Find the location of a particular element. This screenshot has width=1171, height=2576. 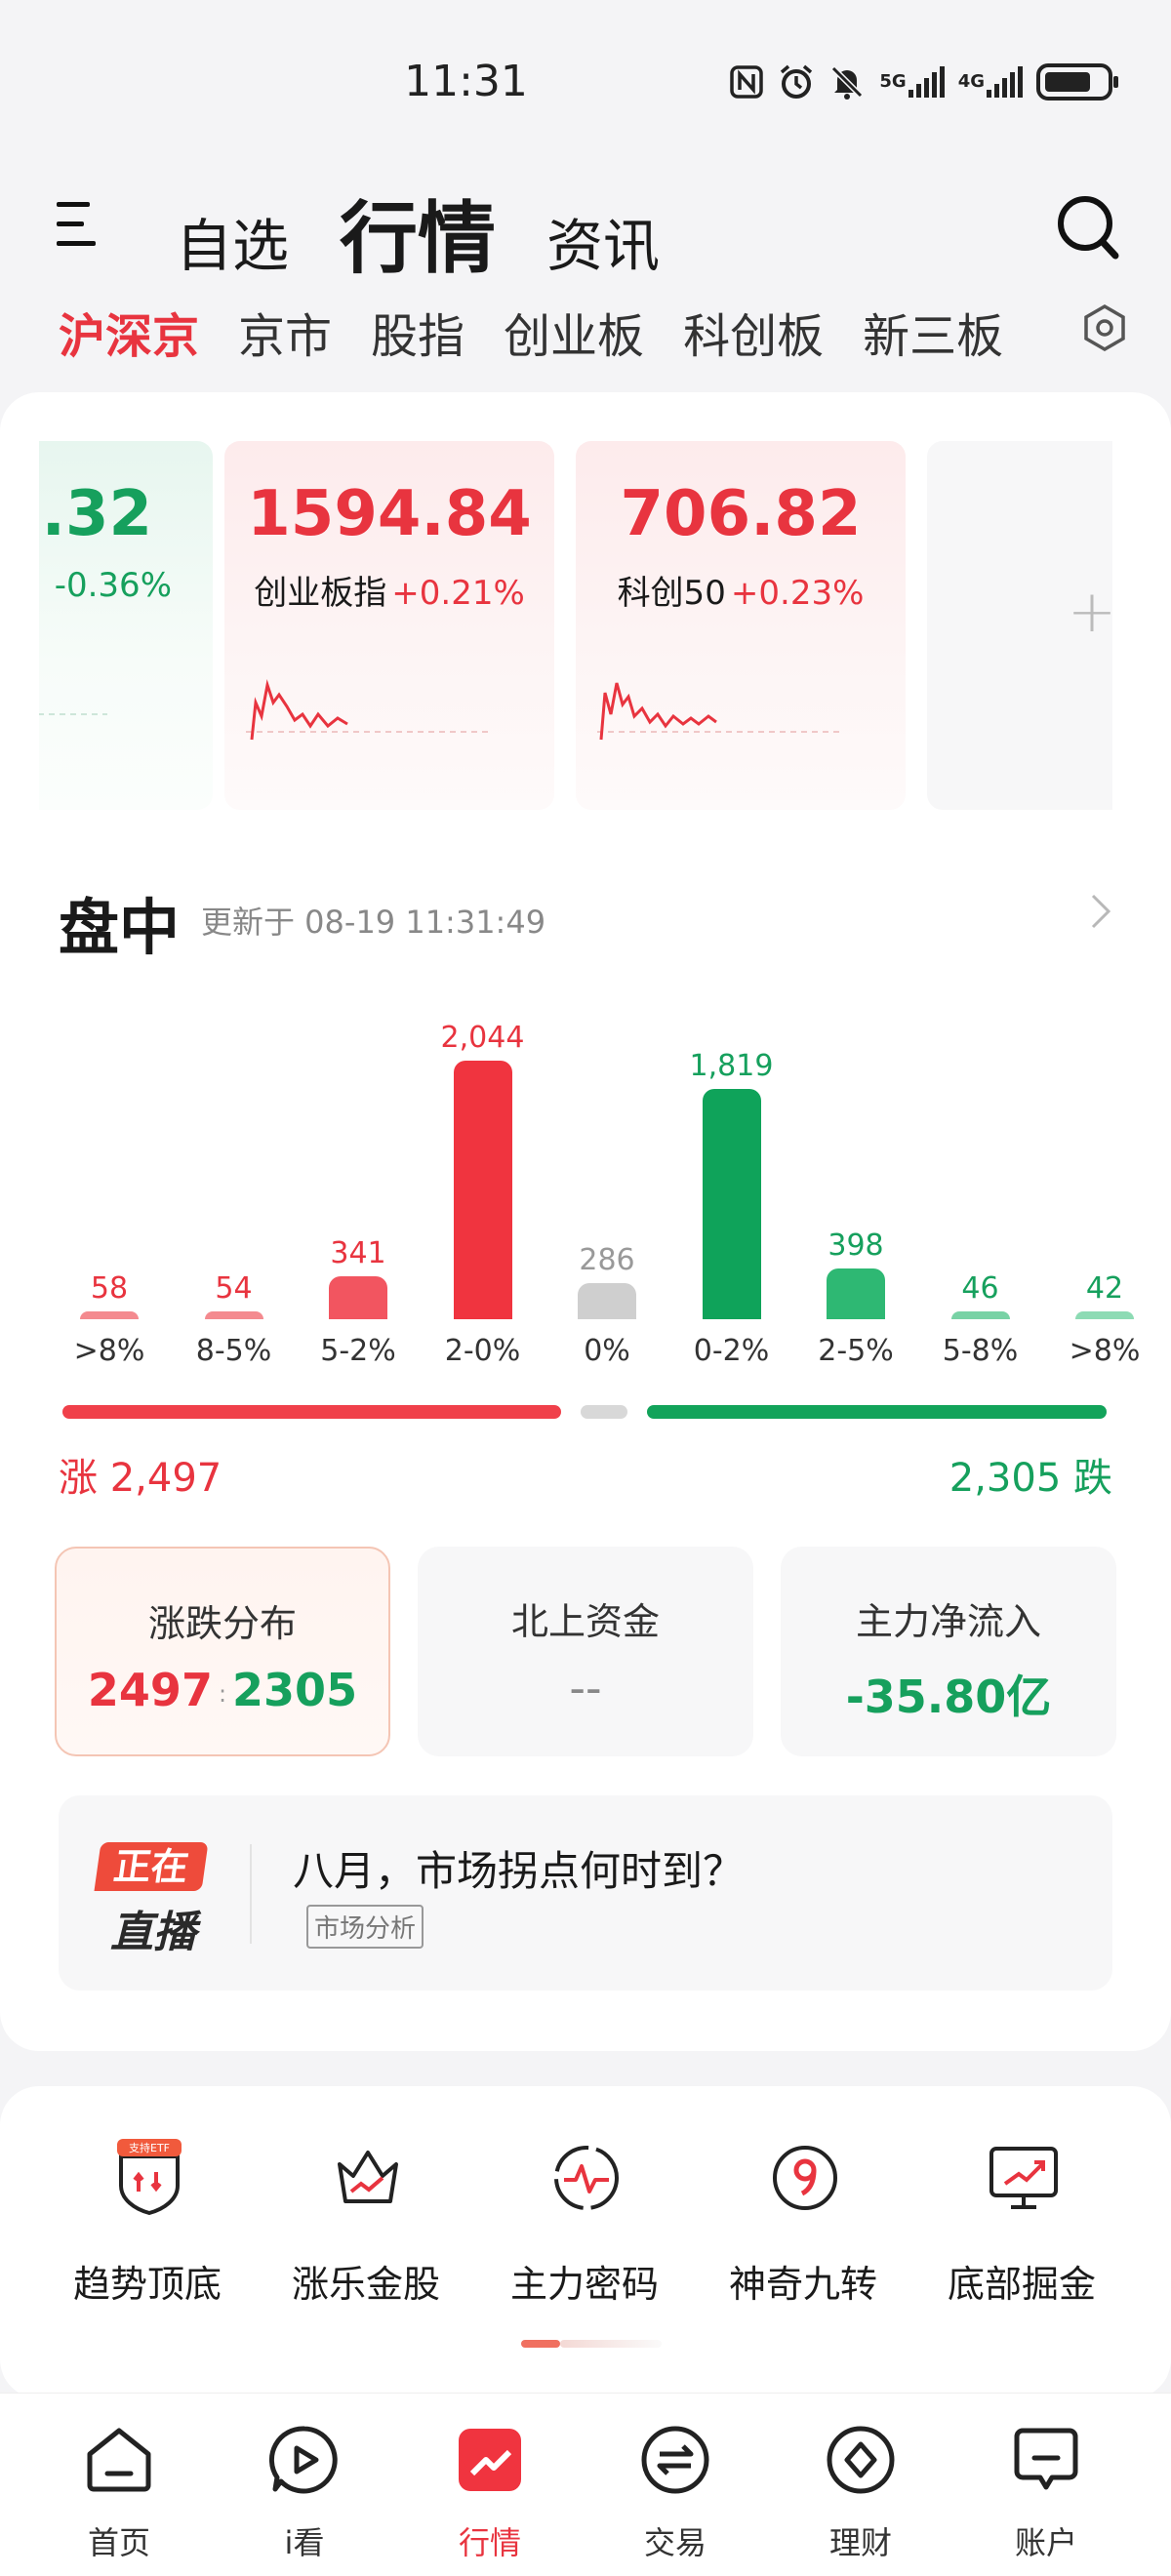

subtab-xinsanban: 新三板 is located at coordinates (933, 332).